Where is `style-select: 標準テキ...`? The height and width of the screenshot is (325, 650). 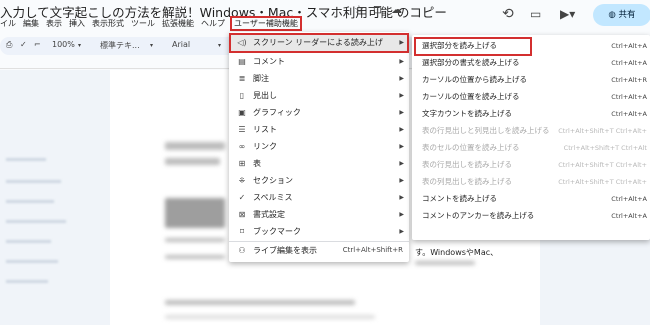 style-select: 標準テキ... is located at coordinates (120, 45).